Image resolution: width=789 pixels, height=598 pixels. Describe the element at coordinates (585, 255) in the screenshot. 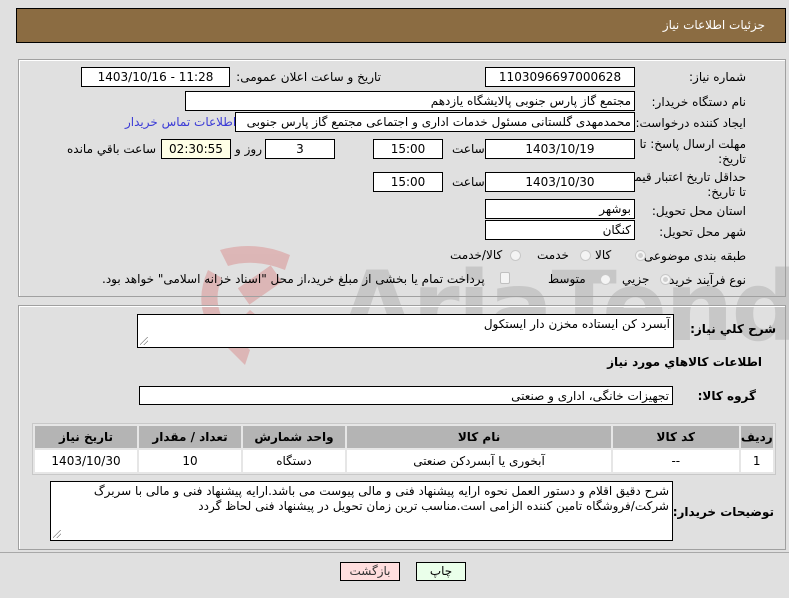

I see `category-radio-service` at that location.